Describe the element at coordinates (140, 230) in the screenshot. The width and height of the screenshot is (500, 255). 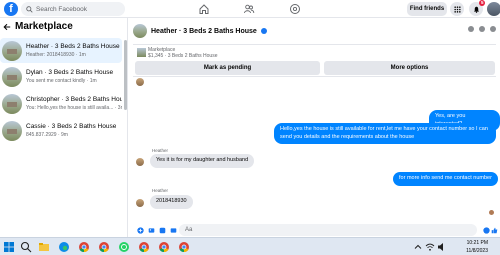
I see `plus-circle-icon` at that location.